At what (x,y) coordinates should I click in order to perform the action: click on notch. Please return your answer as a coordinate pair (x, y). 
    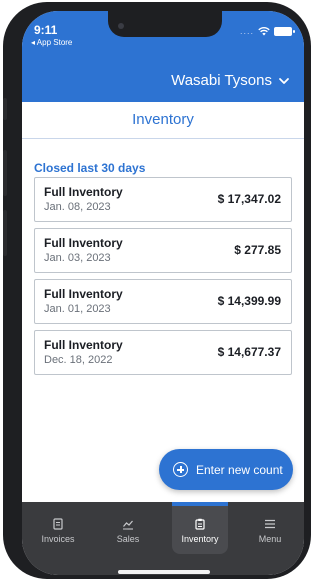
    Looking at the image, I should click on (165, 24).